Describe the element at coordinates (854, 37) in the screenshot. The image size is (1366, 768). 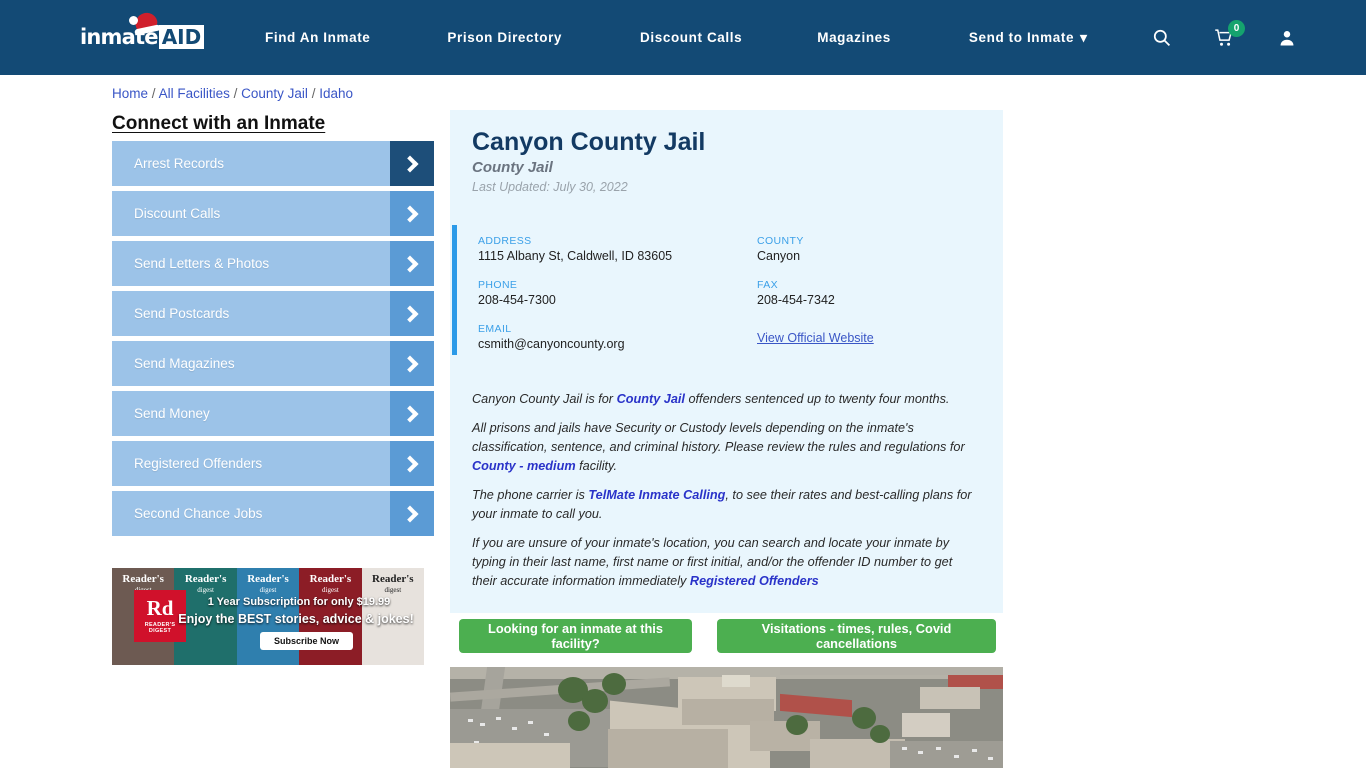
I see `nav-link-magazines: Magazines` at that location.